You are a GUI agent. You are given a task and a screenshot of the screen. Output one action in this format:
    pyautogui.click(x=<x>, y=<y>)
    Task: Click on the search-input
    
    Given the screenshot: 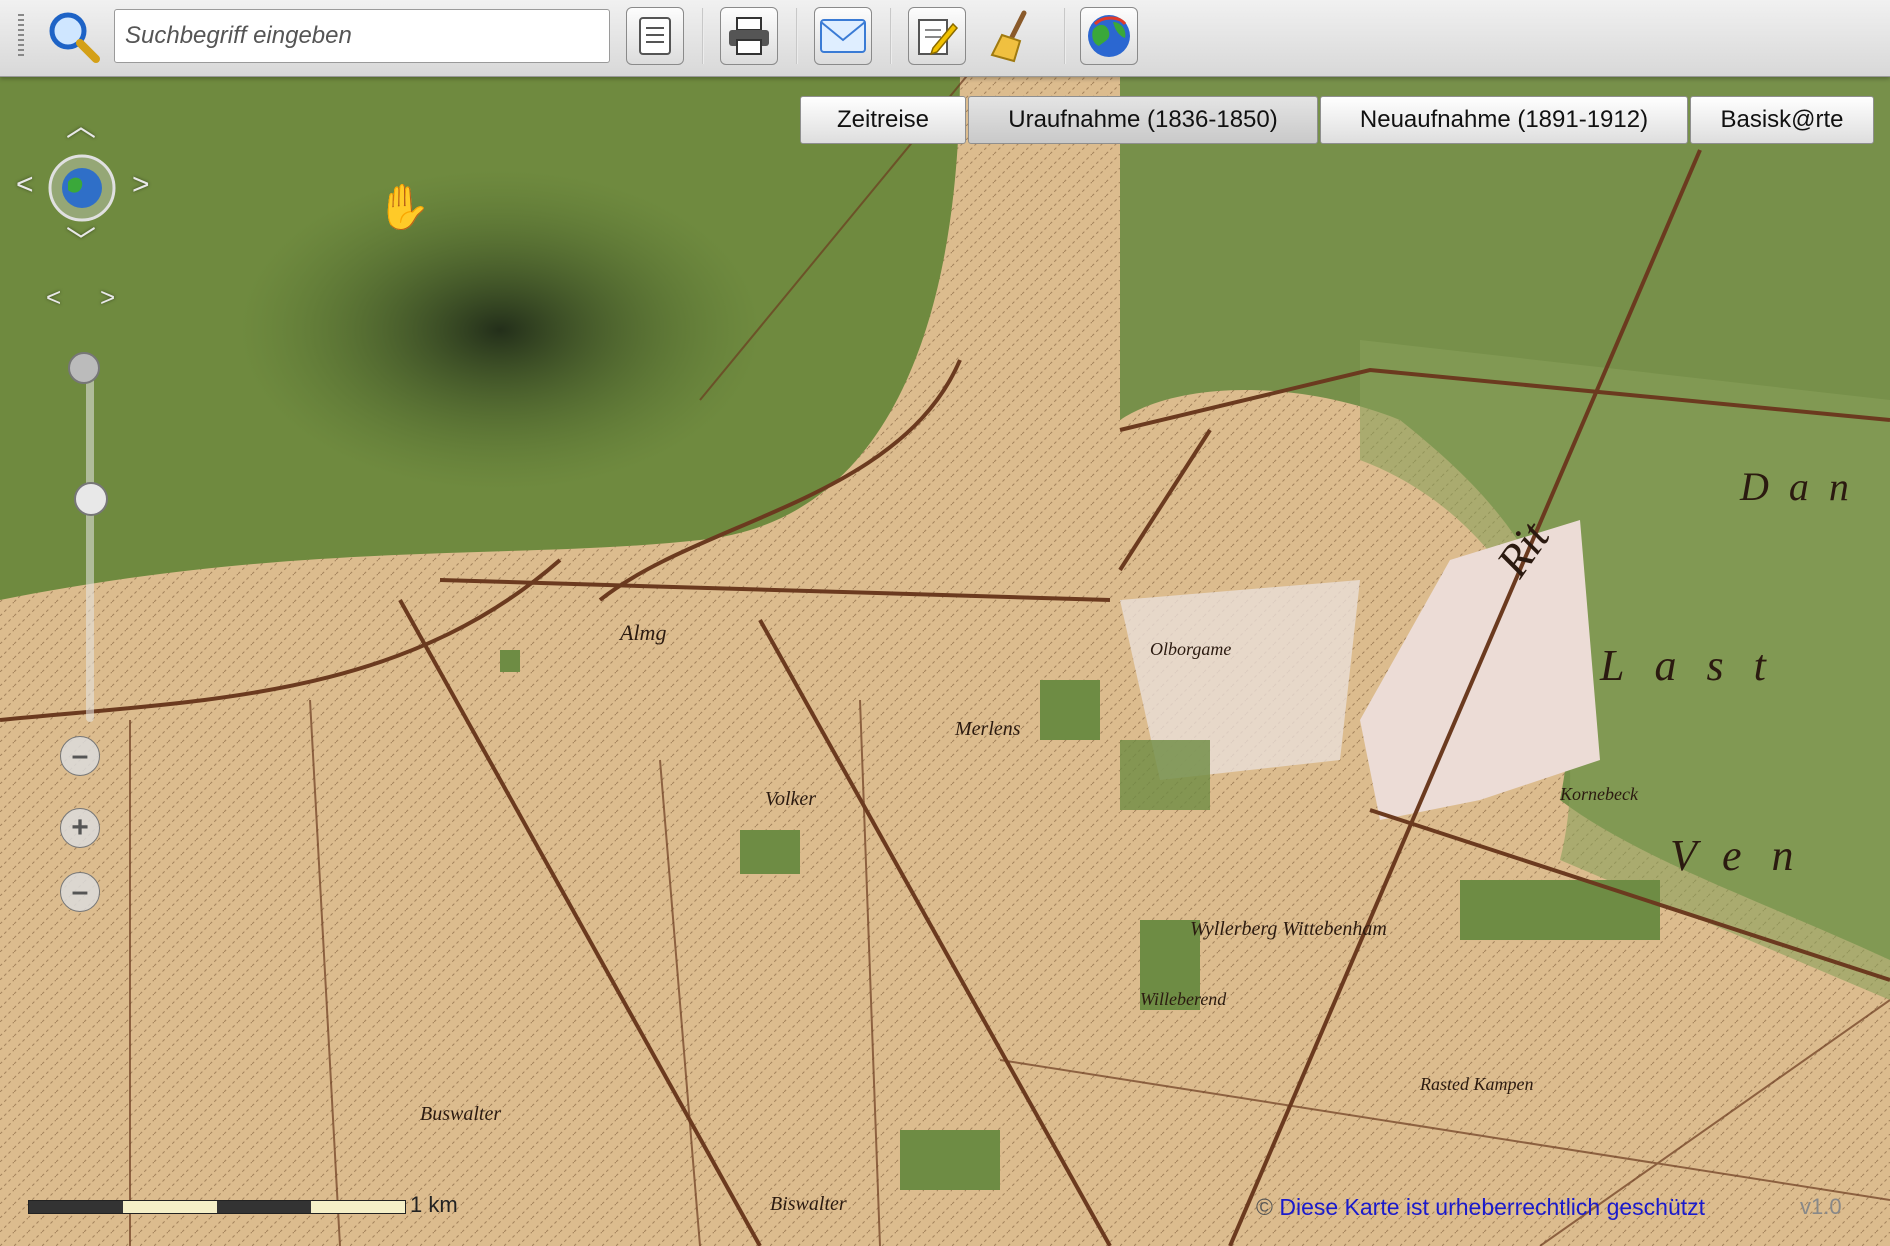 What is the action you would take?
    pyautogui.click(x=362, y=36)
    